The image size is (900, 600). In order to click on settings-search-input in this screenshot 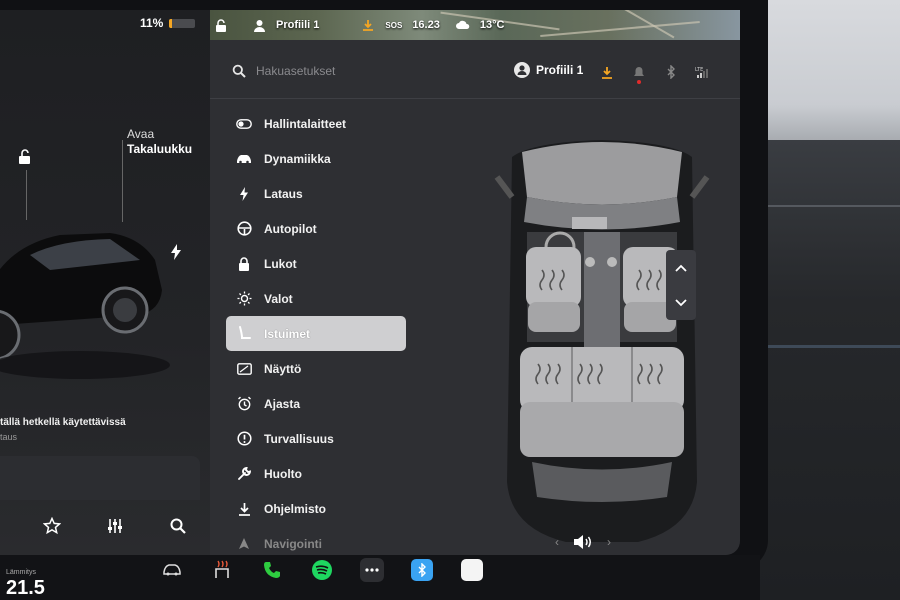, I will do `click(356, 71)`.